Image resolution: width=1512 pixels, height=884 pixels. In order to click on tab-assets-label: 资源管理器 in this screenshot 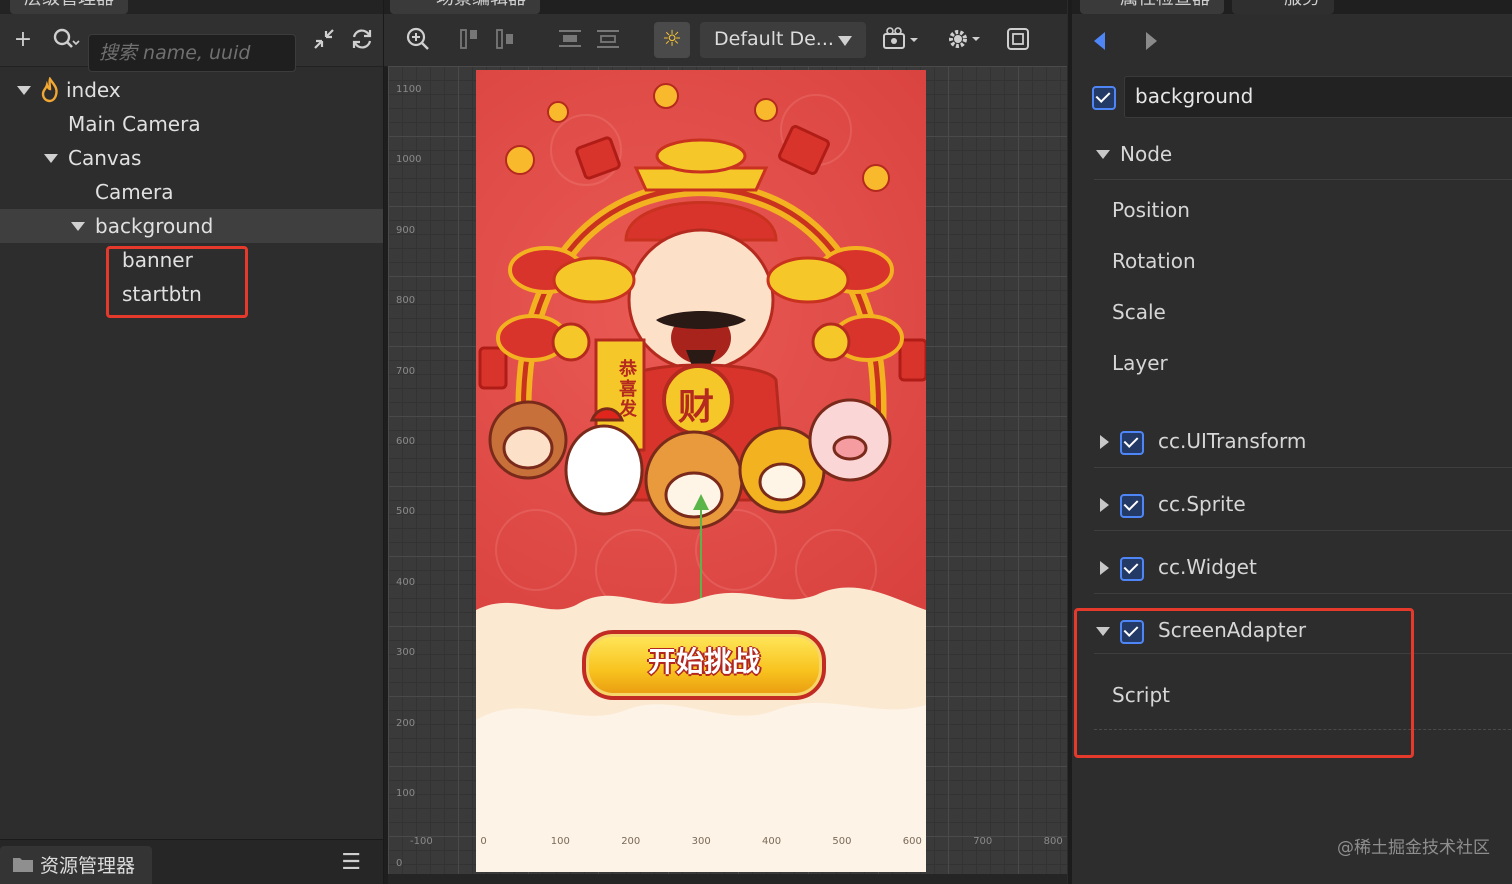, I will do `click(88, 866)`.